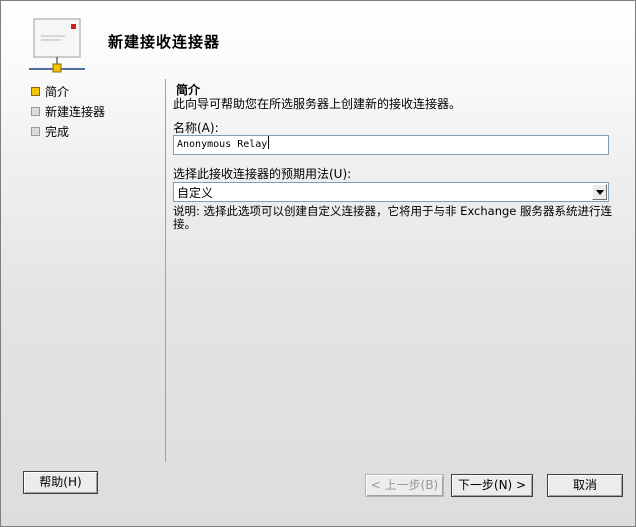 This screenshot has width=636, height=527. Describe the element at coordinates (222, 144) in the screenshot. I see `name-input-value: Anonymous Relay` at that location.